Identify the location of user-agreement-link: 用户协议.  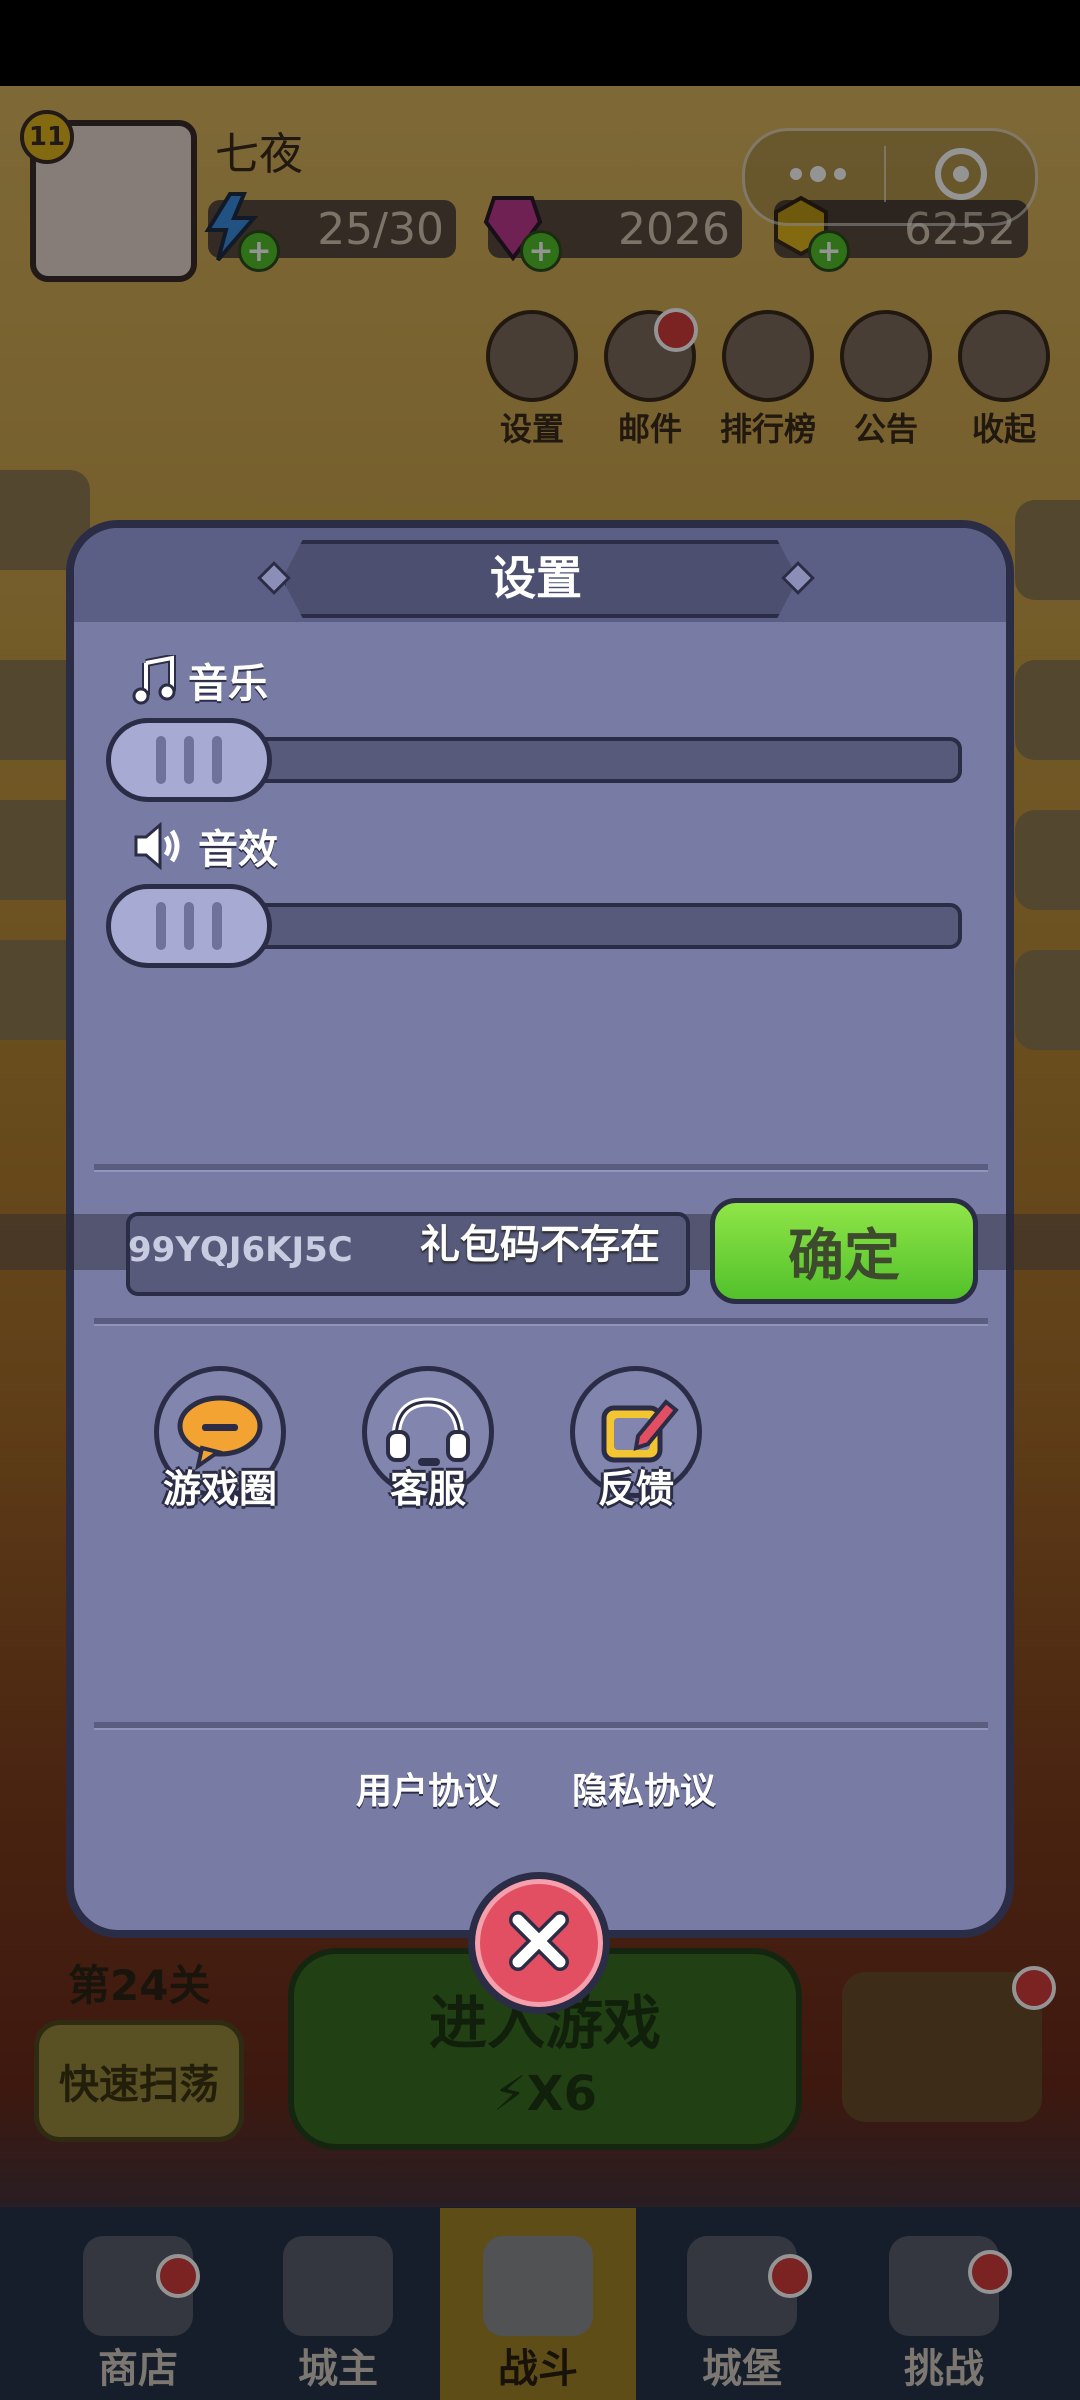
(428, 1788).